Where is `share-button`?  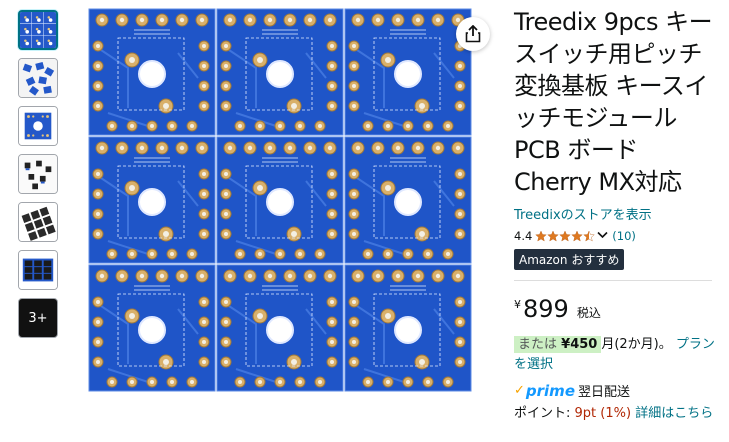
share-button is located at coordinates (473, 34).